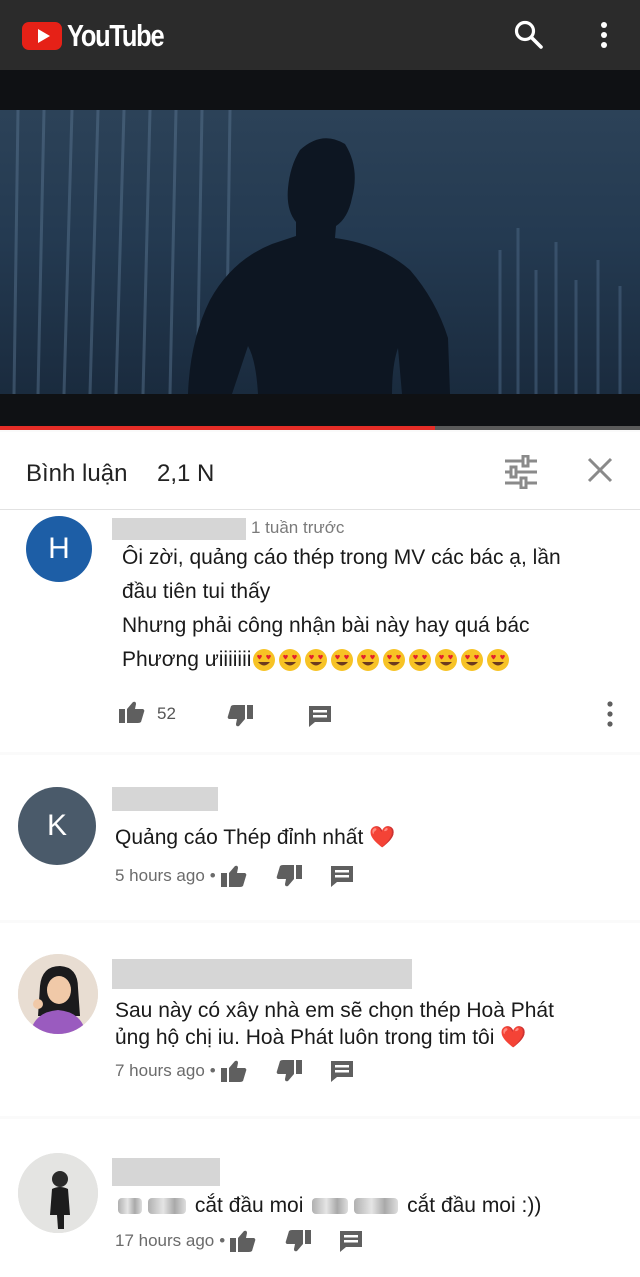 Image resolution: width=640 pixels, height=1277 pixels. What do you see at coordinates (521, 472) in the screenshot?
I see `filter-icon` at bounding box center [521, 472].